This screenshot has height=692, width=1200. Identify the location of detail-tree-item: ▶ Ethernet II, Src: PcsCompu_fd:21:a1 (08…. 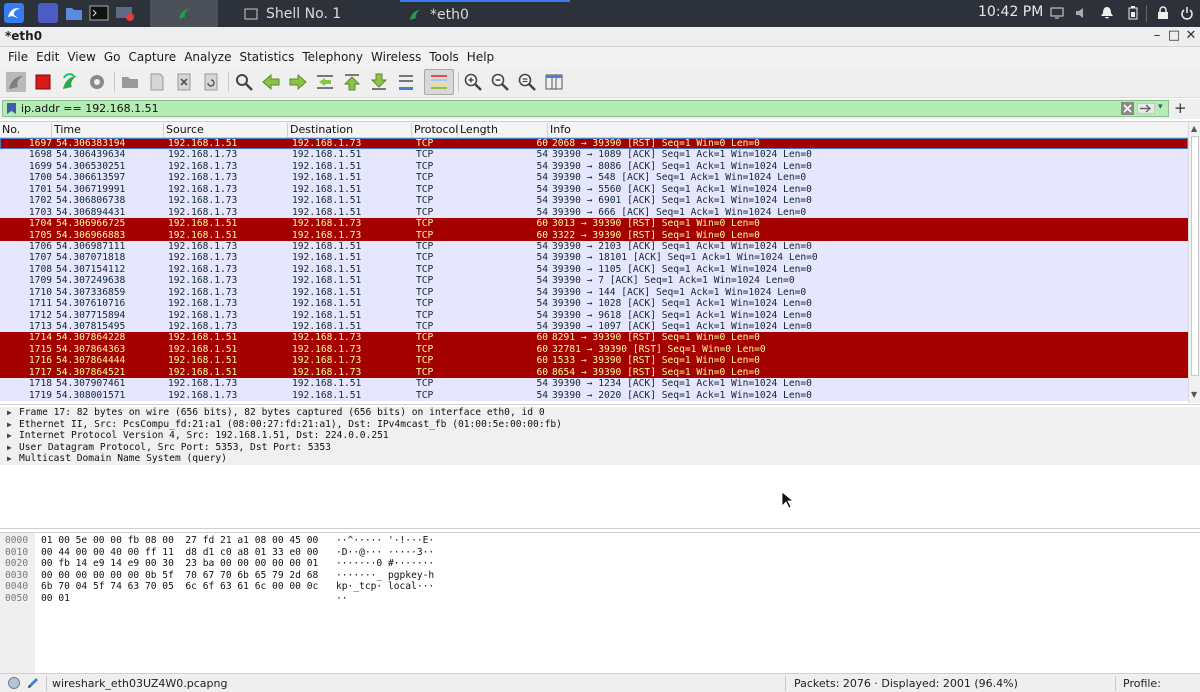
(600, 424).